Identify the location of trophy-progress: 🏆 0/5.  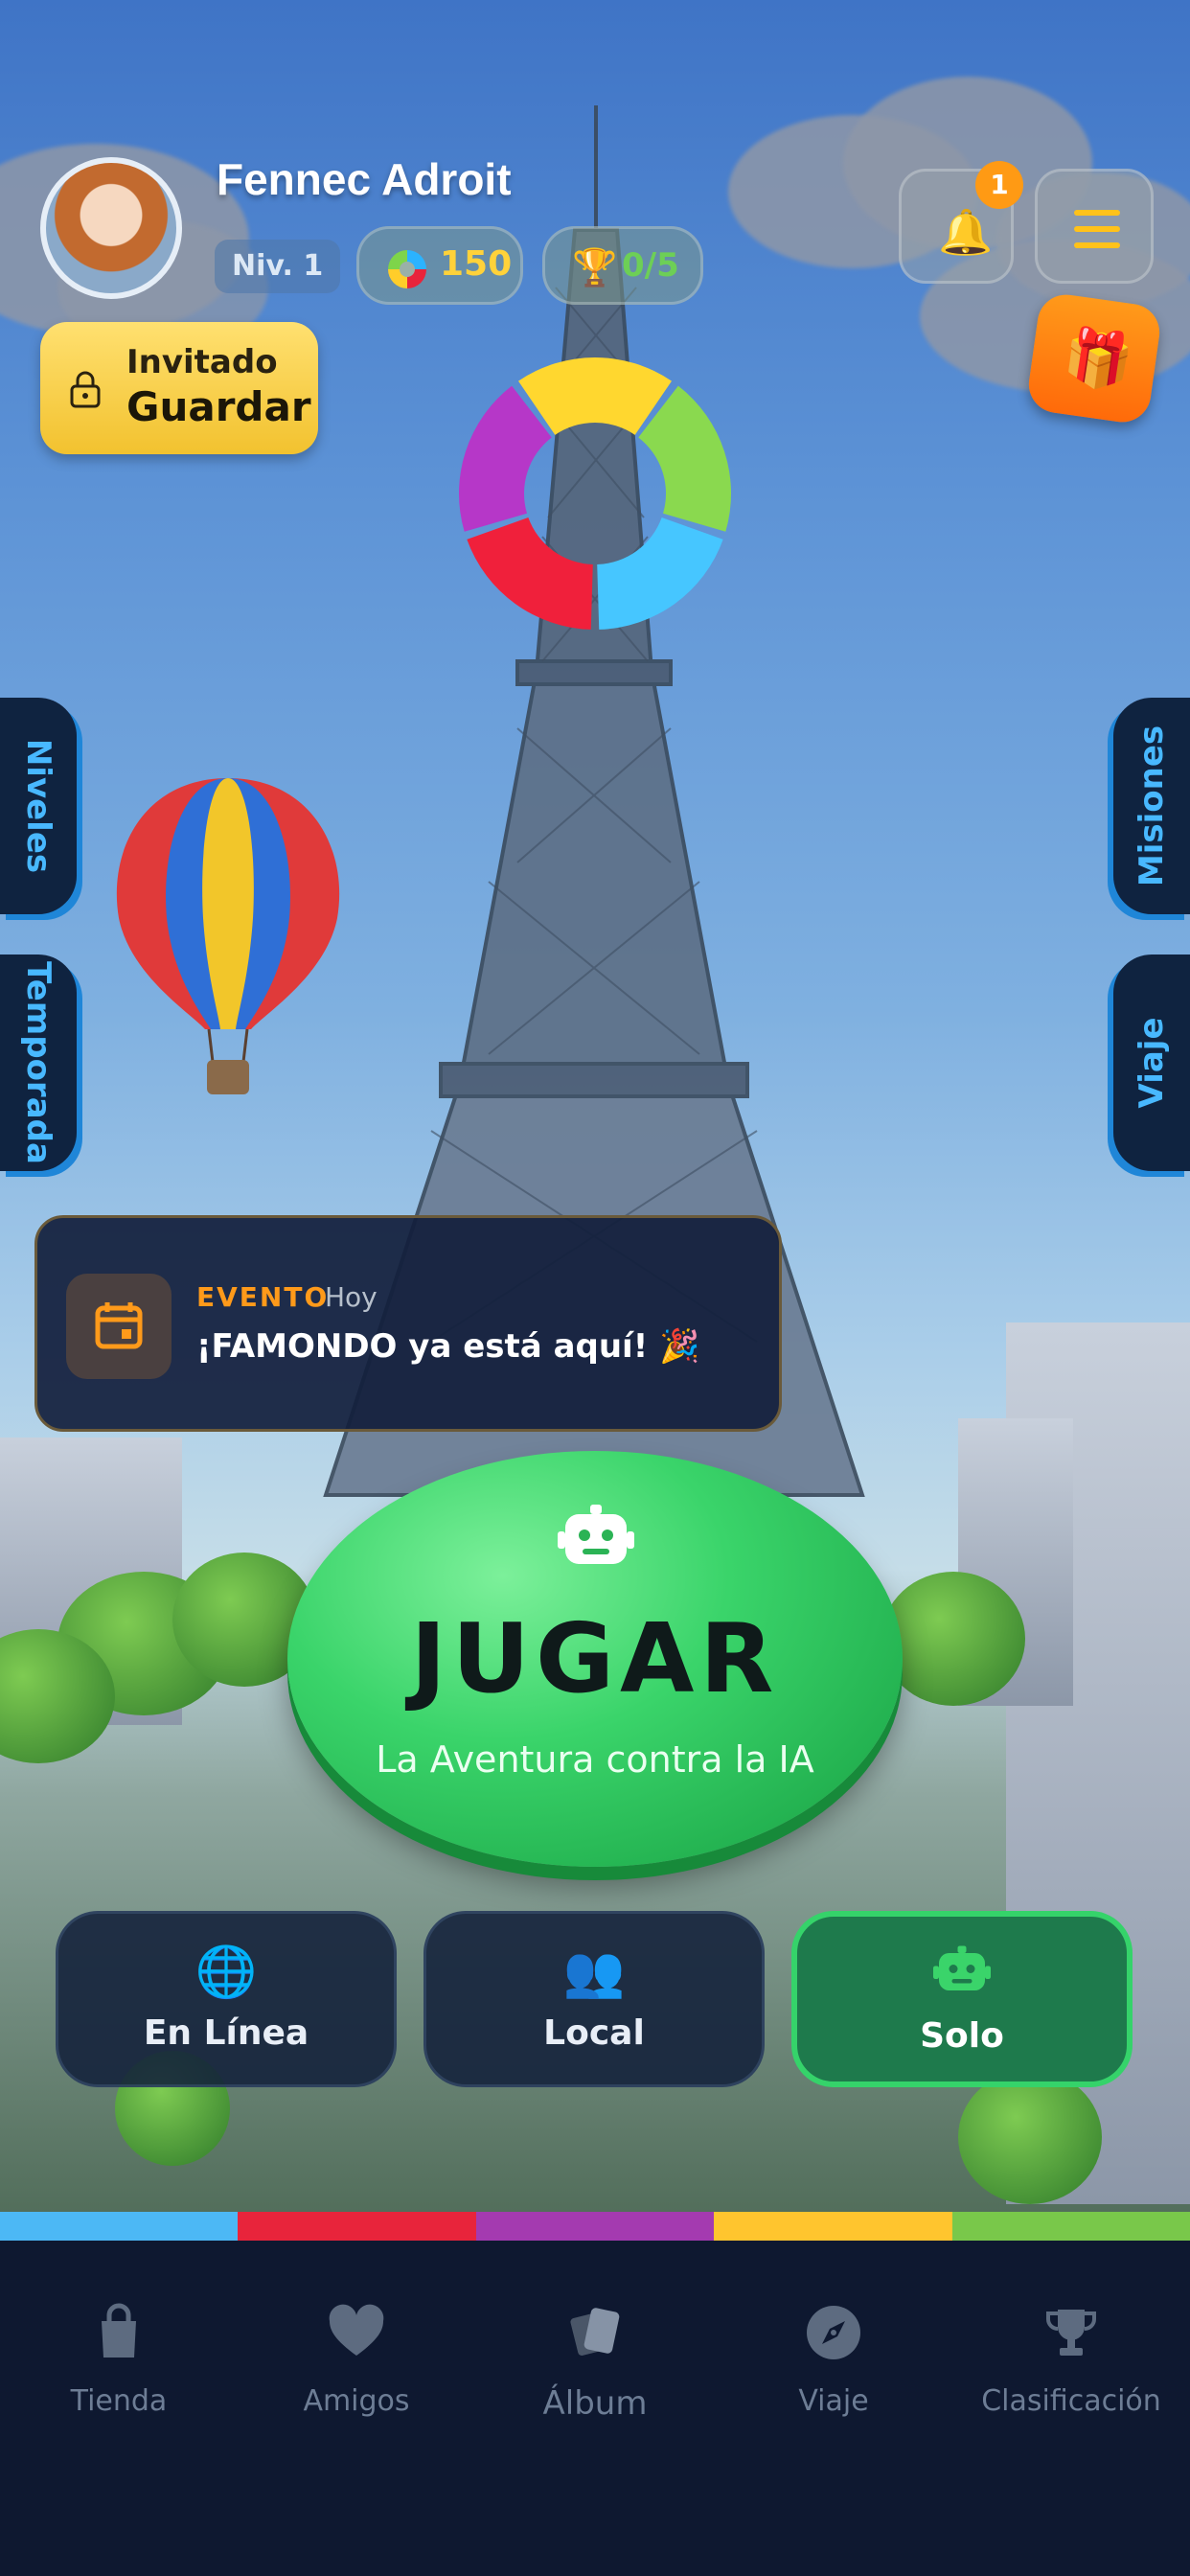
(622, 265).